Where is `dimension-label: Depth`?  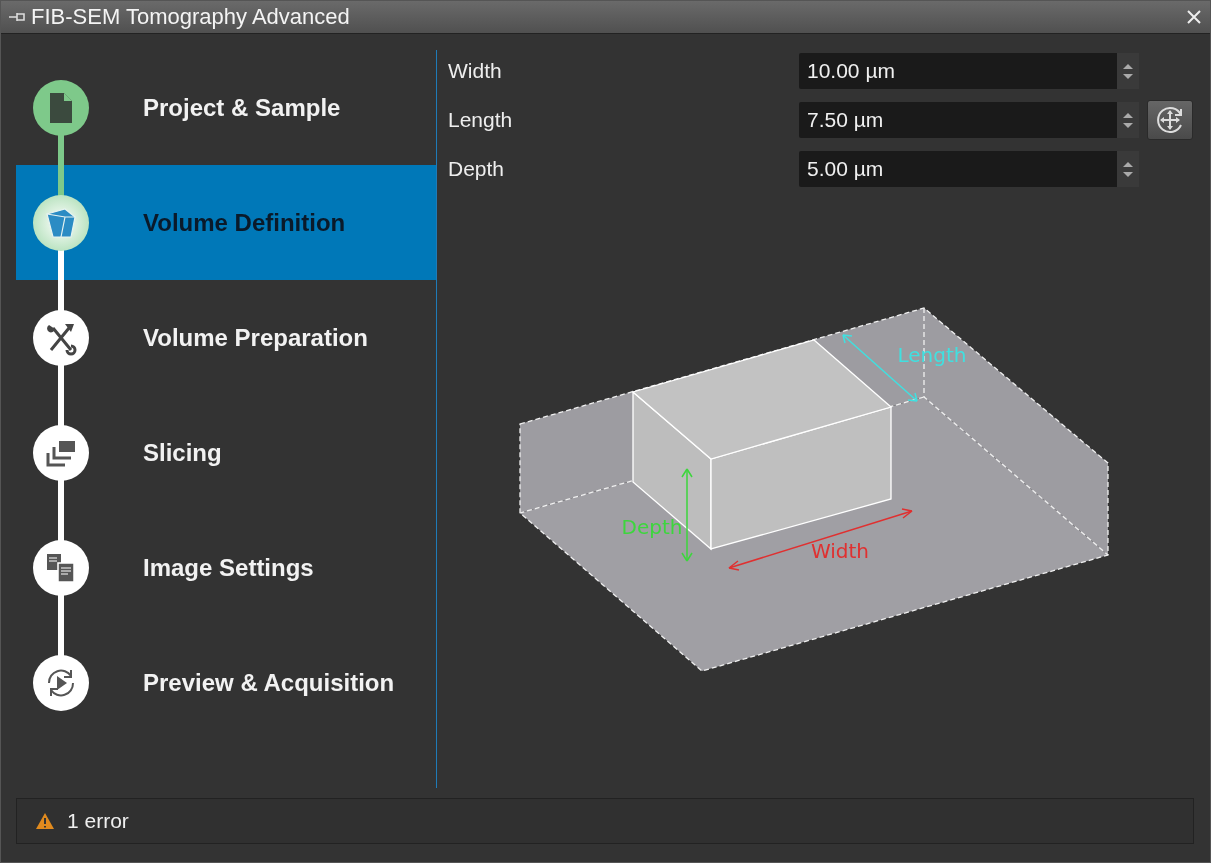 dimension-label: Depth is located at coordinates (652, 527).